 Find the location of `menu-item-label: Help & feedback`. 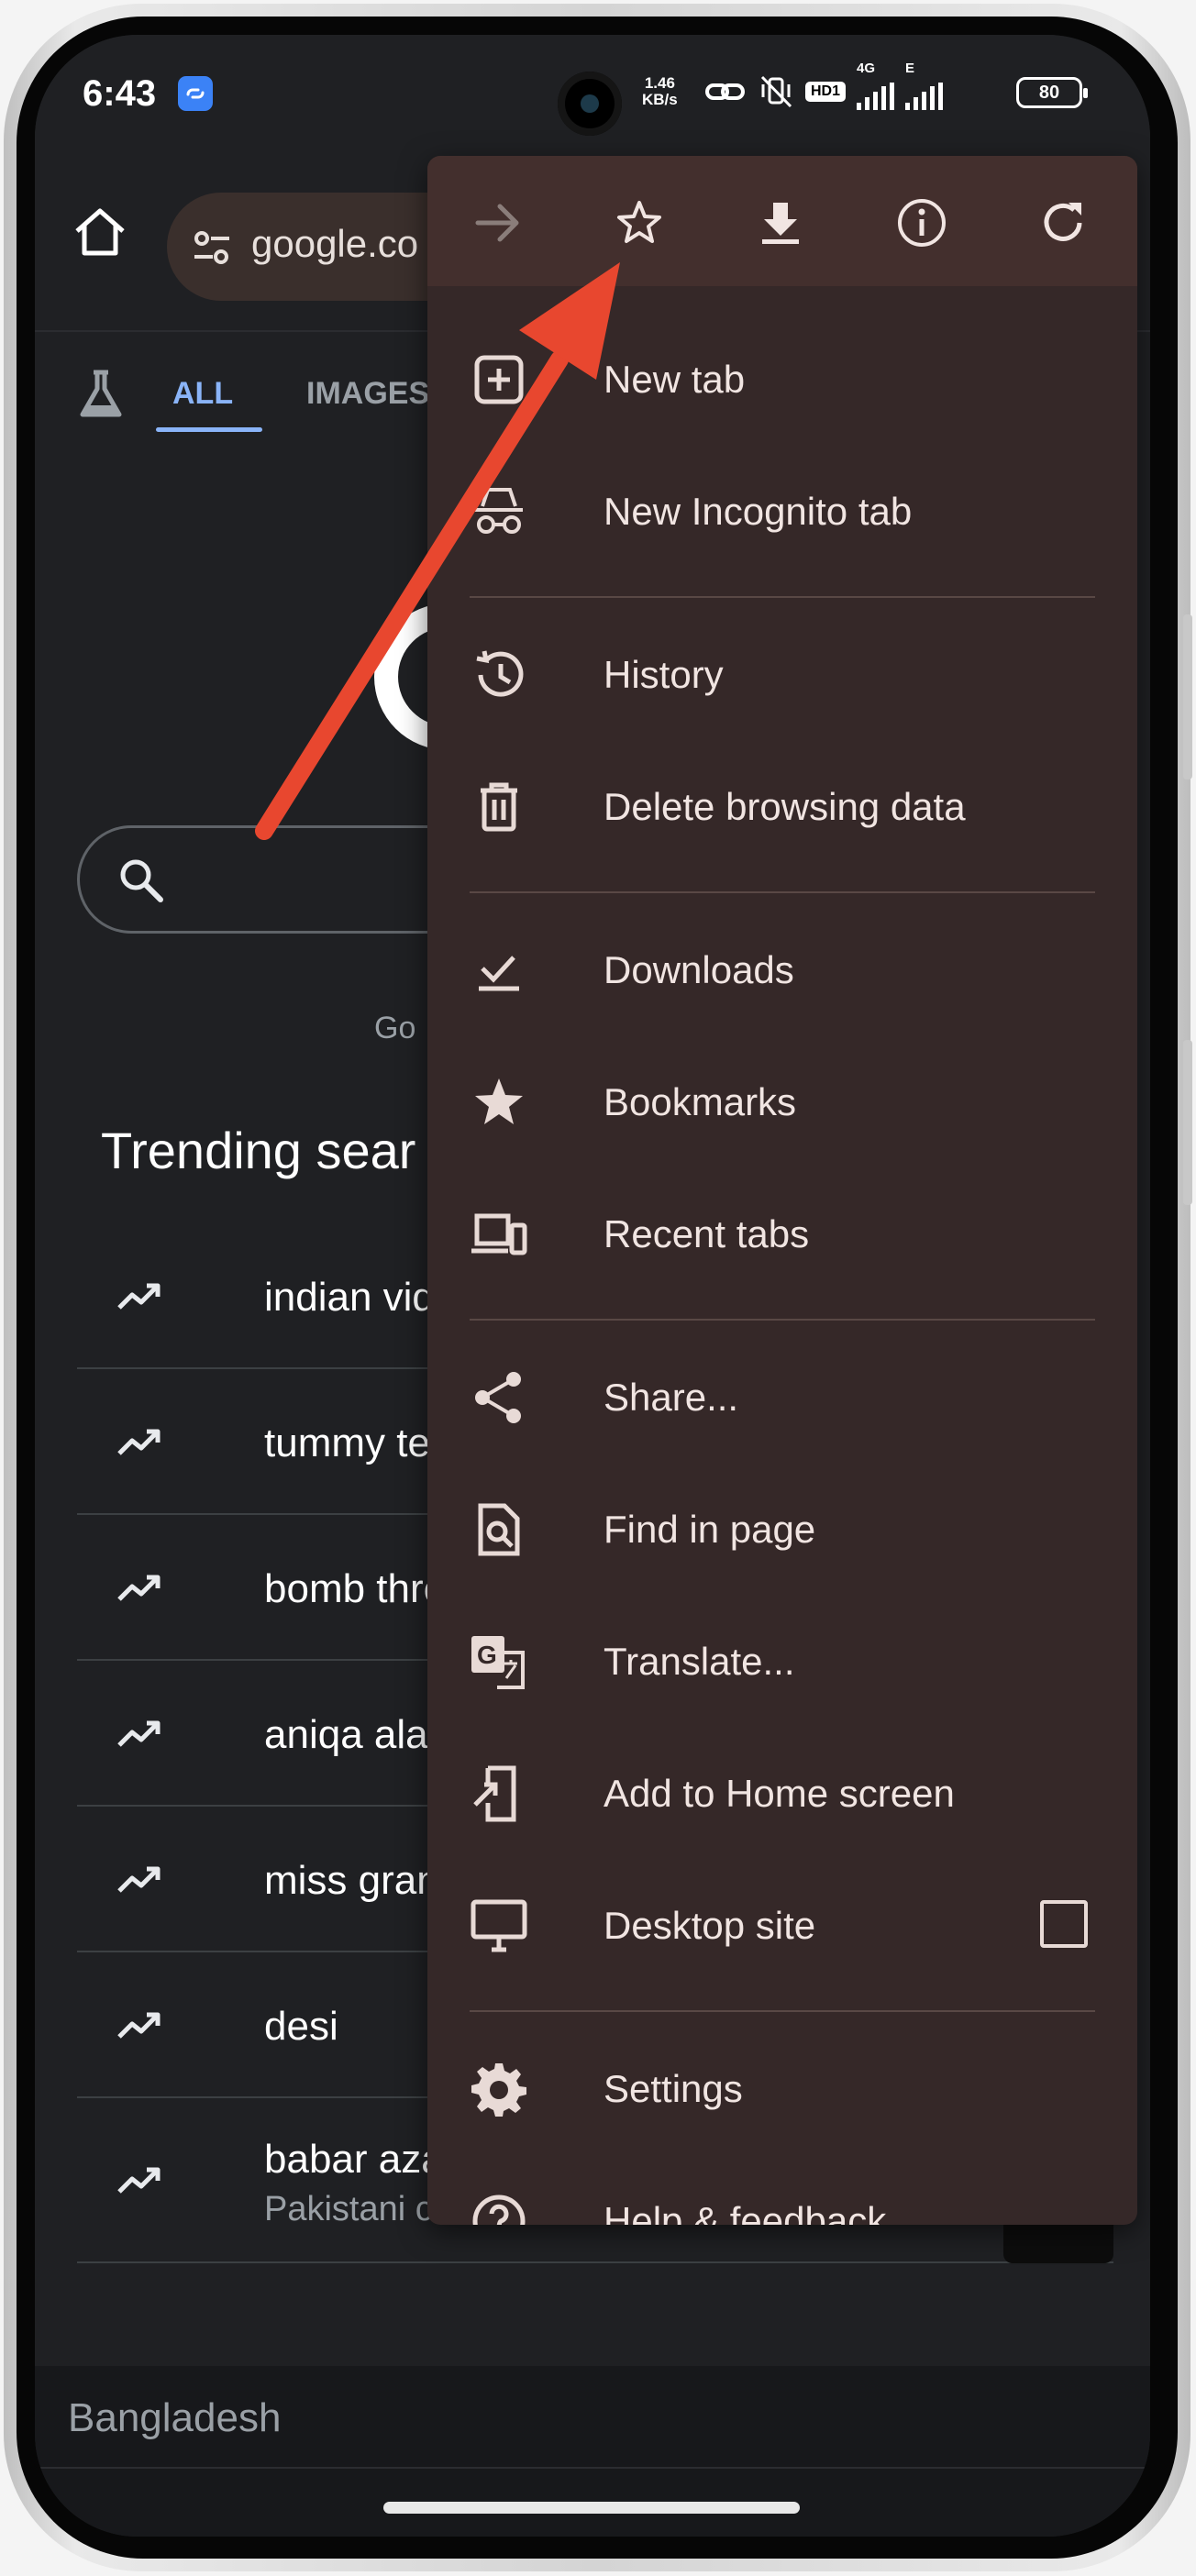

menu-item-label: Help & feedback is located at coordinates (745, 2212).